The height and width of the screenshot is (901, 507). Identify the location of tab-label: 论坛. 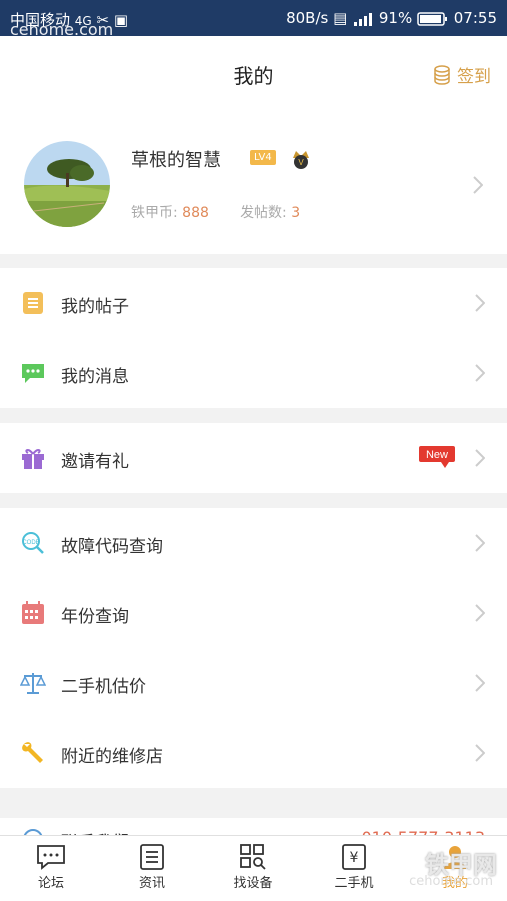
(50, 883).